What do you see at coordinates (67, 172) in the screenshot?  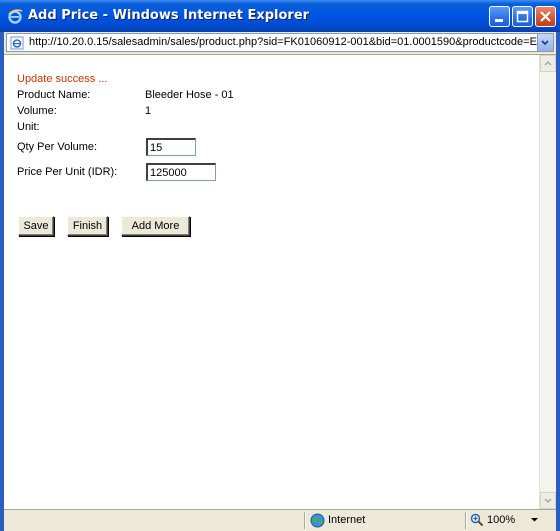 I see `price-per-unit-label: Price Per Unit (IDR):` at bounding box center [67, 172].